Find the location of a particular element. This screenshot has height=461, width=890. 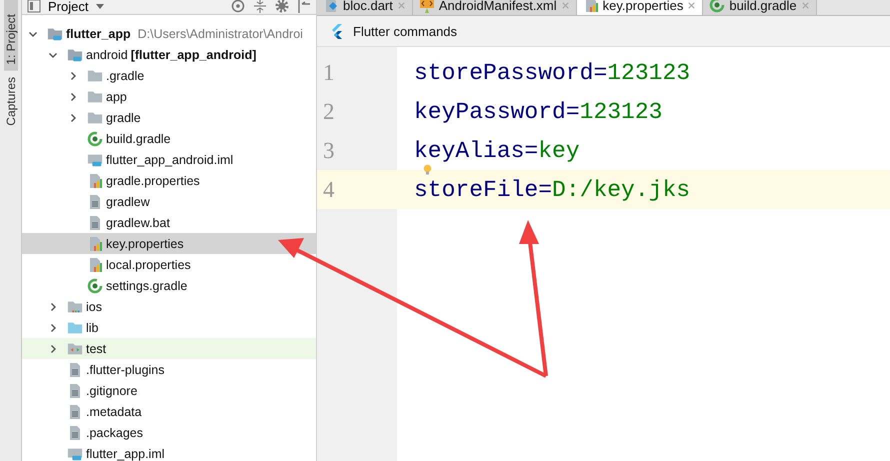

line-number: 1 is located at coordinates (329, 73).